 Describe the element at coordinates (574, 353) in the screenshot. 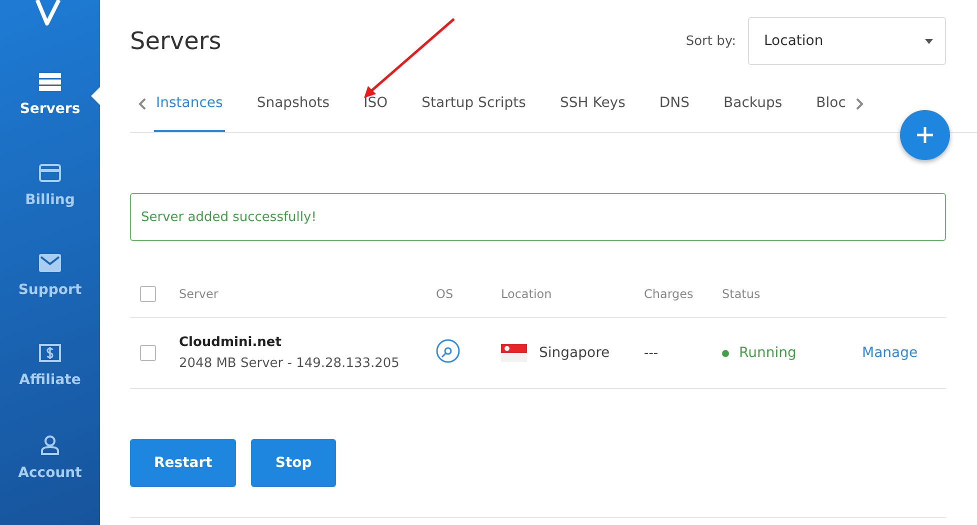

I see `location-text: Singapore` at that location.